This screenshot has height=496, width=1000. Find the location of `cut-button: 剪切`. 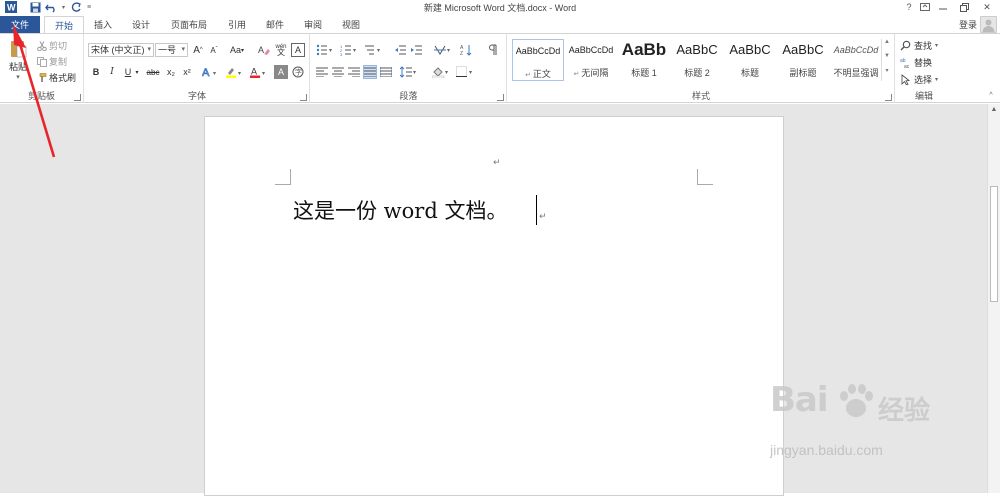

cut-button: 剪切 is located at coordinates (52, 45).